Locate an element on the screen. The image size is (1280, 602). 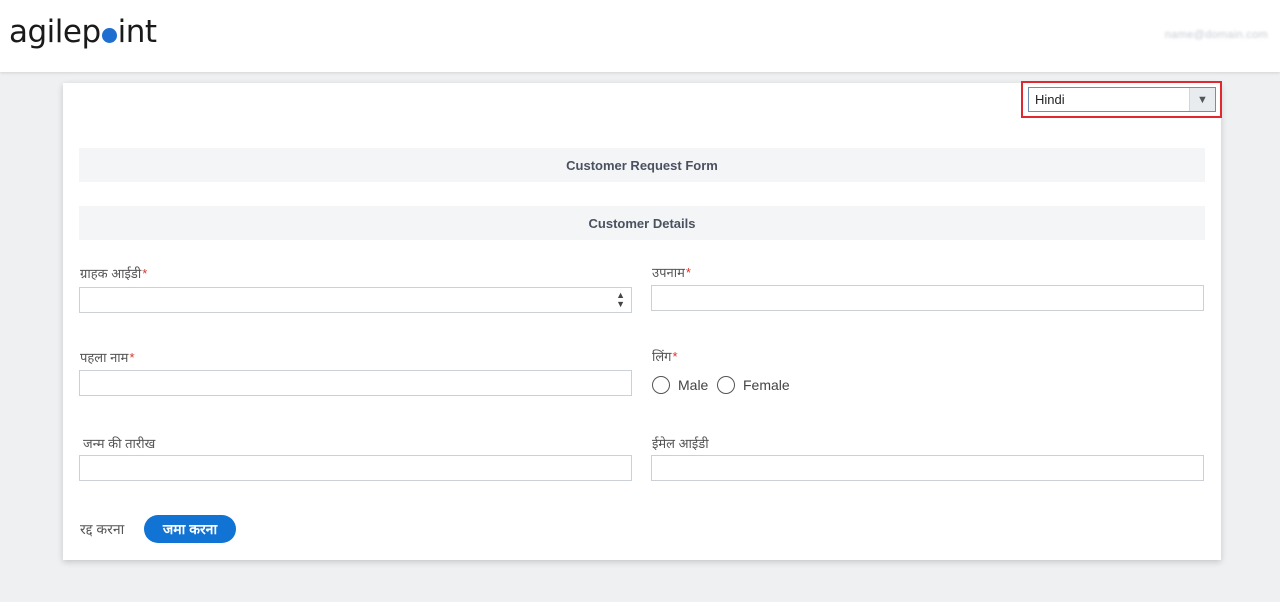
user-name: name@domain.com is located at coordinates (1216, 35).